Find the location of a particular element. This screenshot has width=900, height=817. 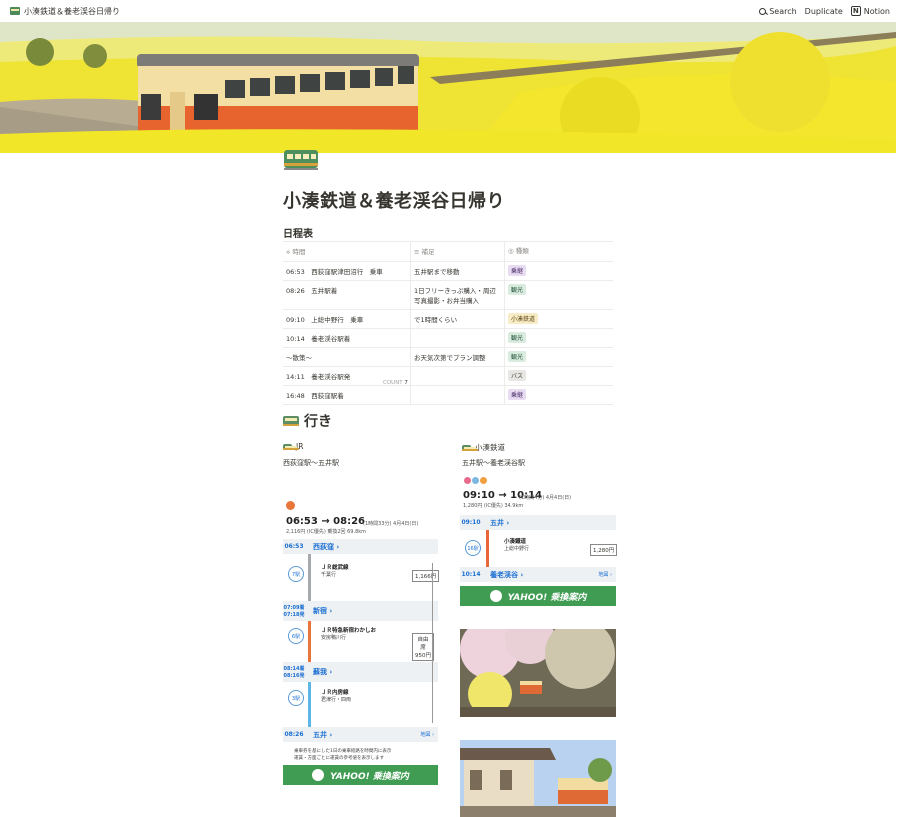

ride-count: 3駅 is located at coordinates (296, 698).